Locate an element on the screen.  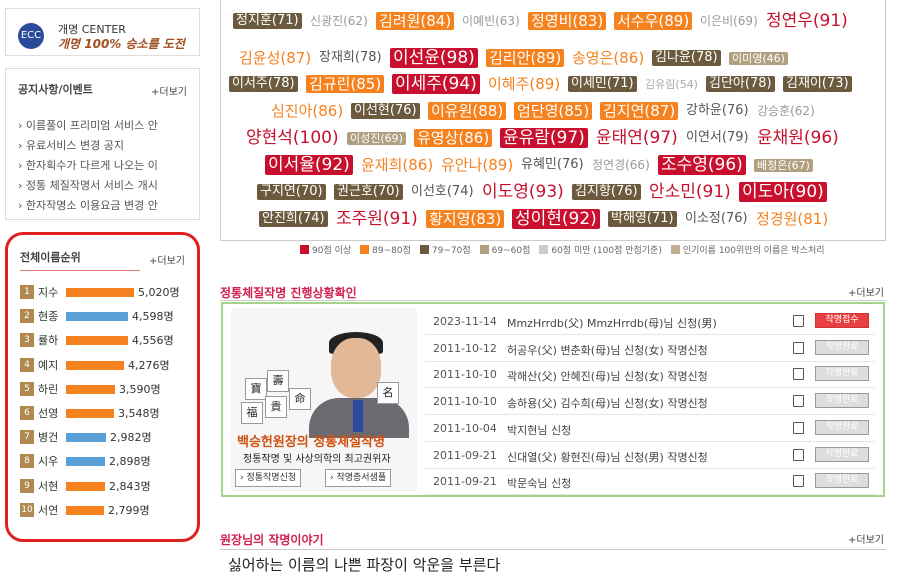
name-score-tag: 송영은(86) is located at coordinates (608, 58).